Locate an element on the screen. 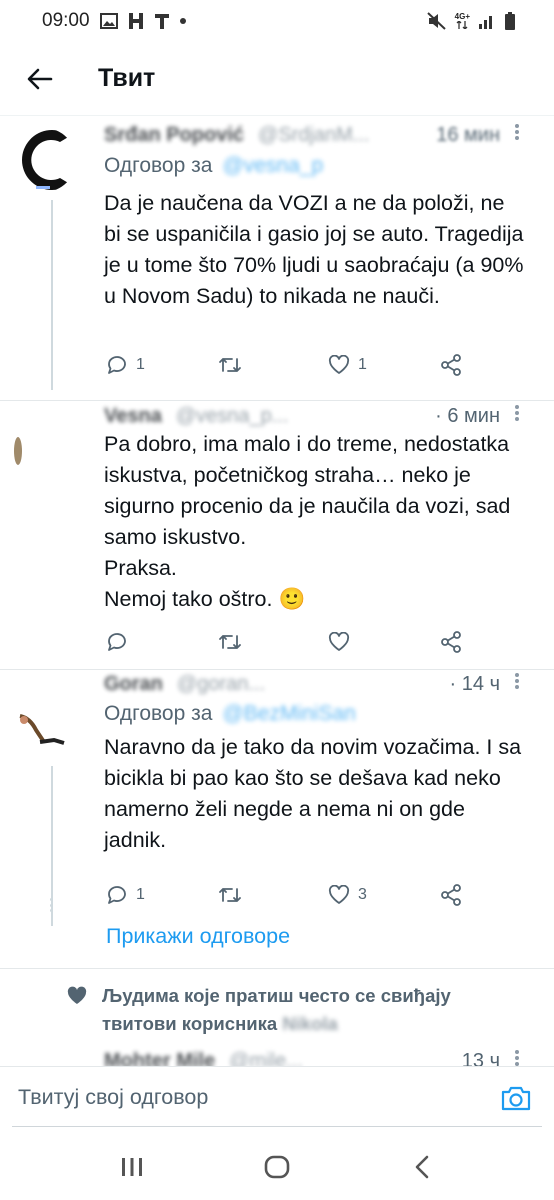 Image resolution: width=554 pixels, height=1200 pixels. home-button is located at coordinates (277, 1167).